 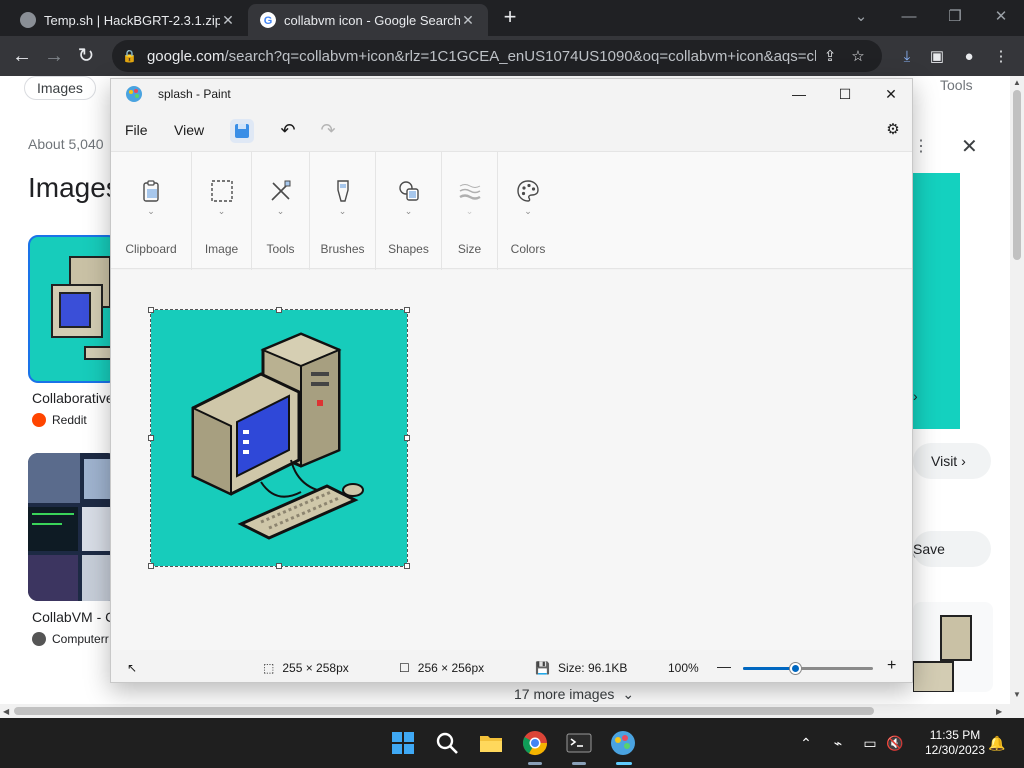 What do you see at coordinates (830, 56) in the screenshot?
I see `share-icon: ⇪` at bounding box center [830, 56].